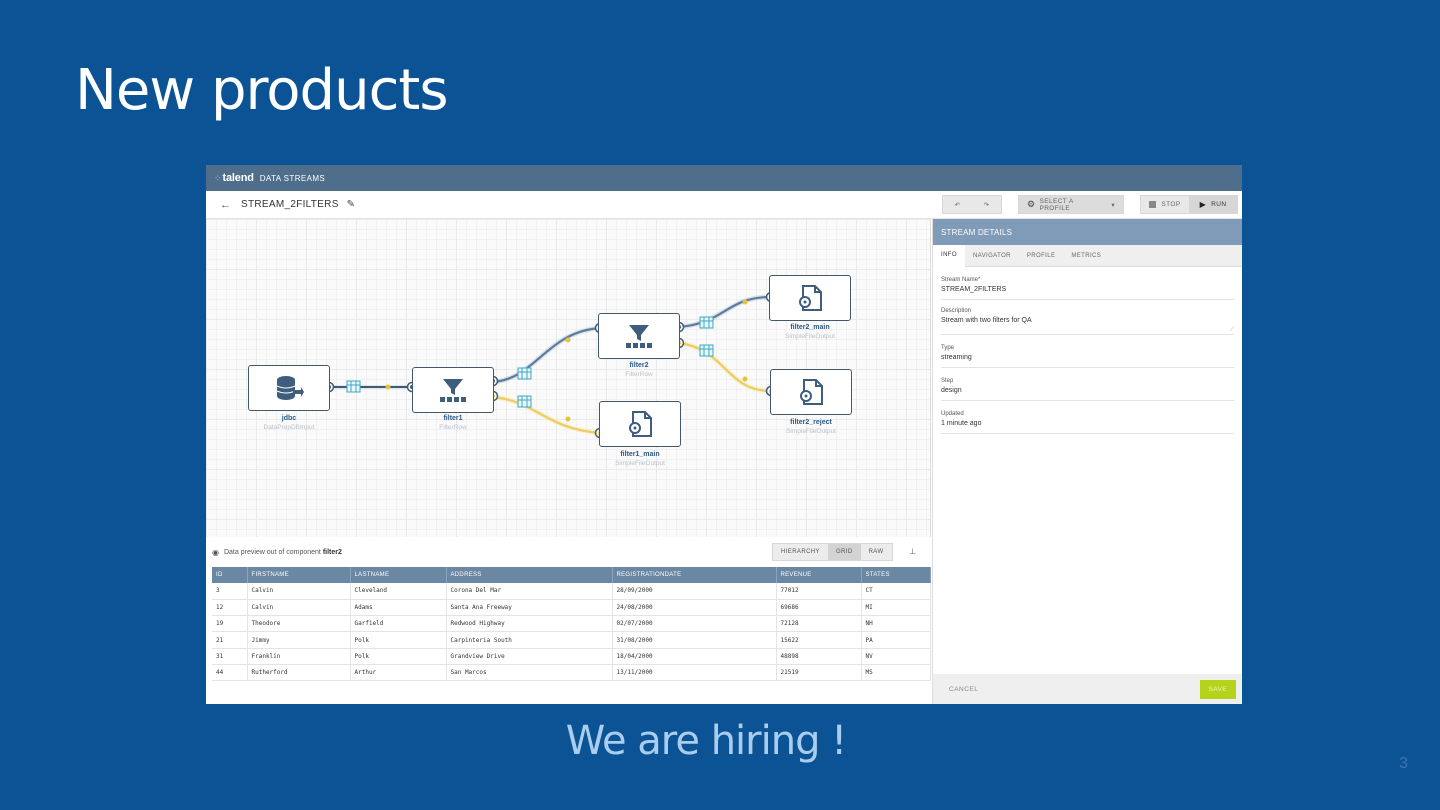 The width and height of the screenshot is (1440, 810). Describe the element at coordinates (398, 673) in the screenshot. I see `cell: Arthur` at that location.